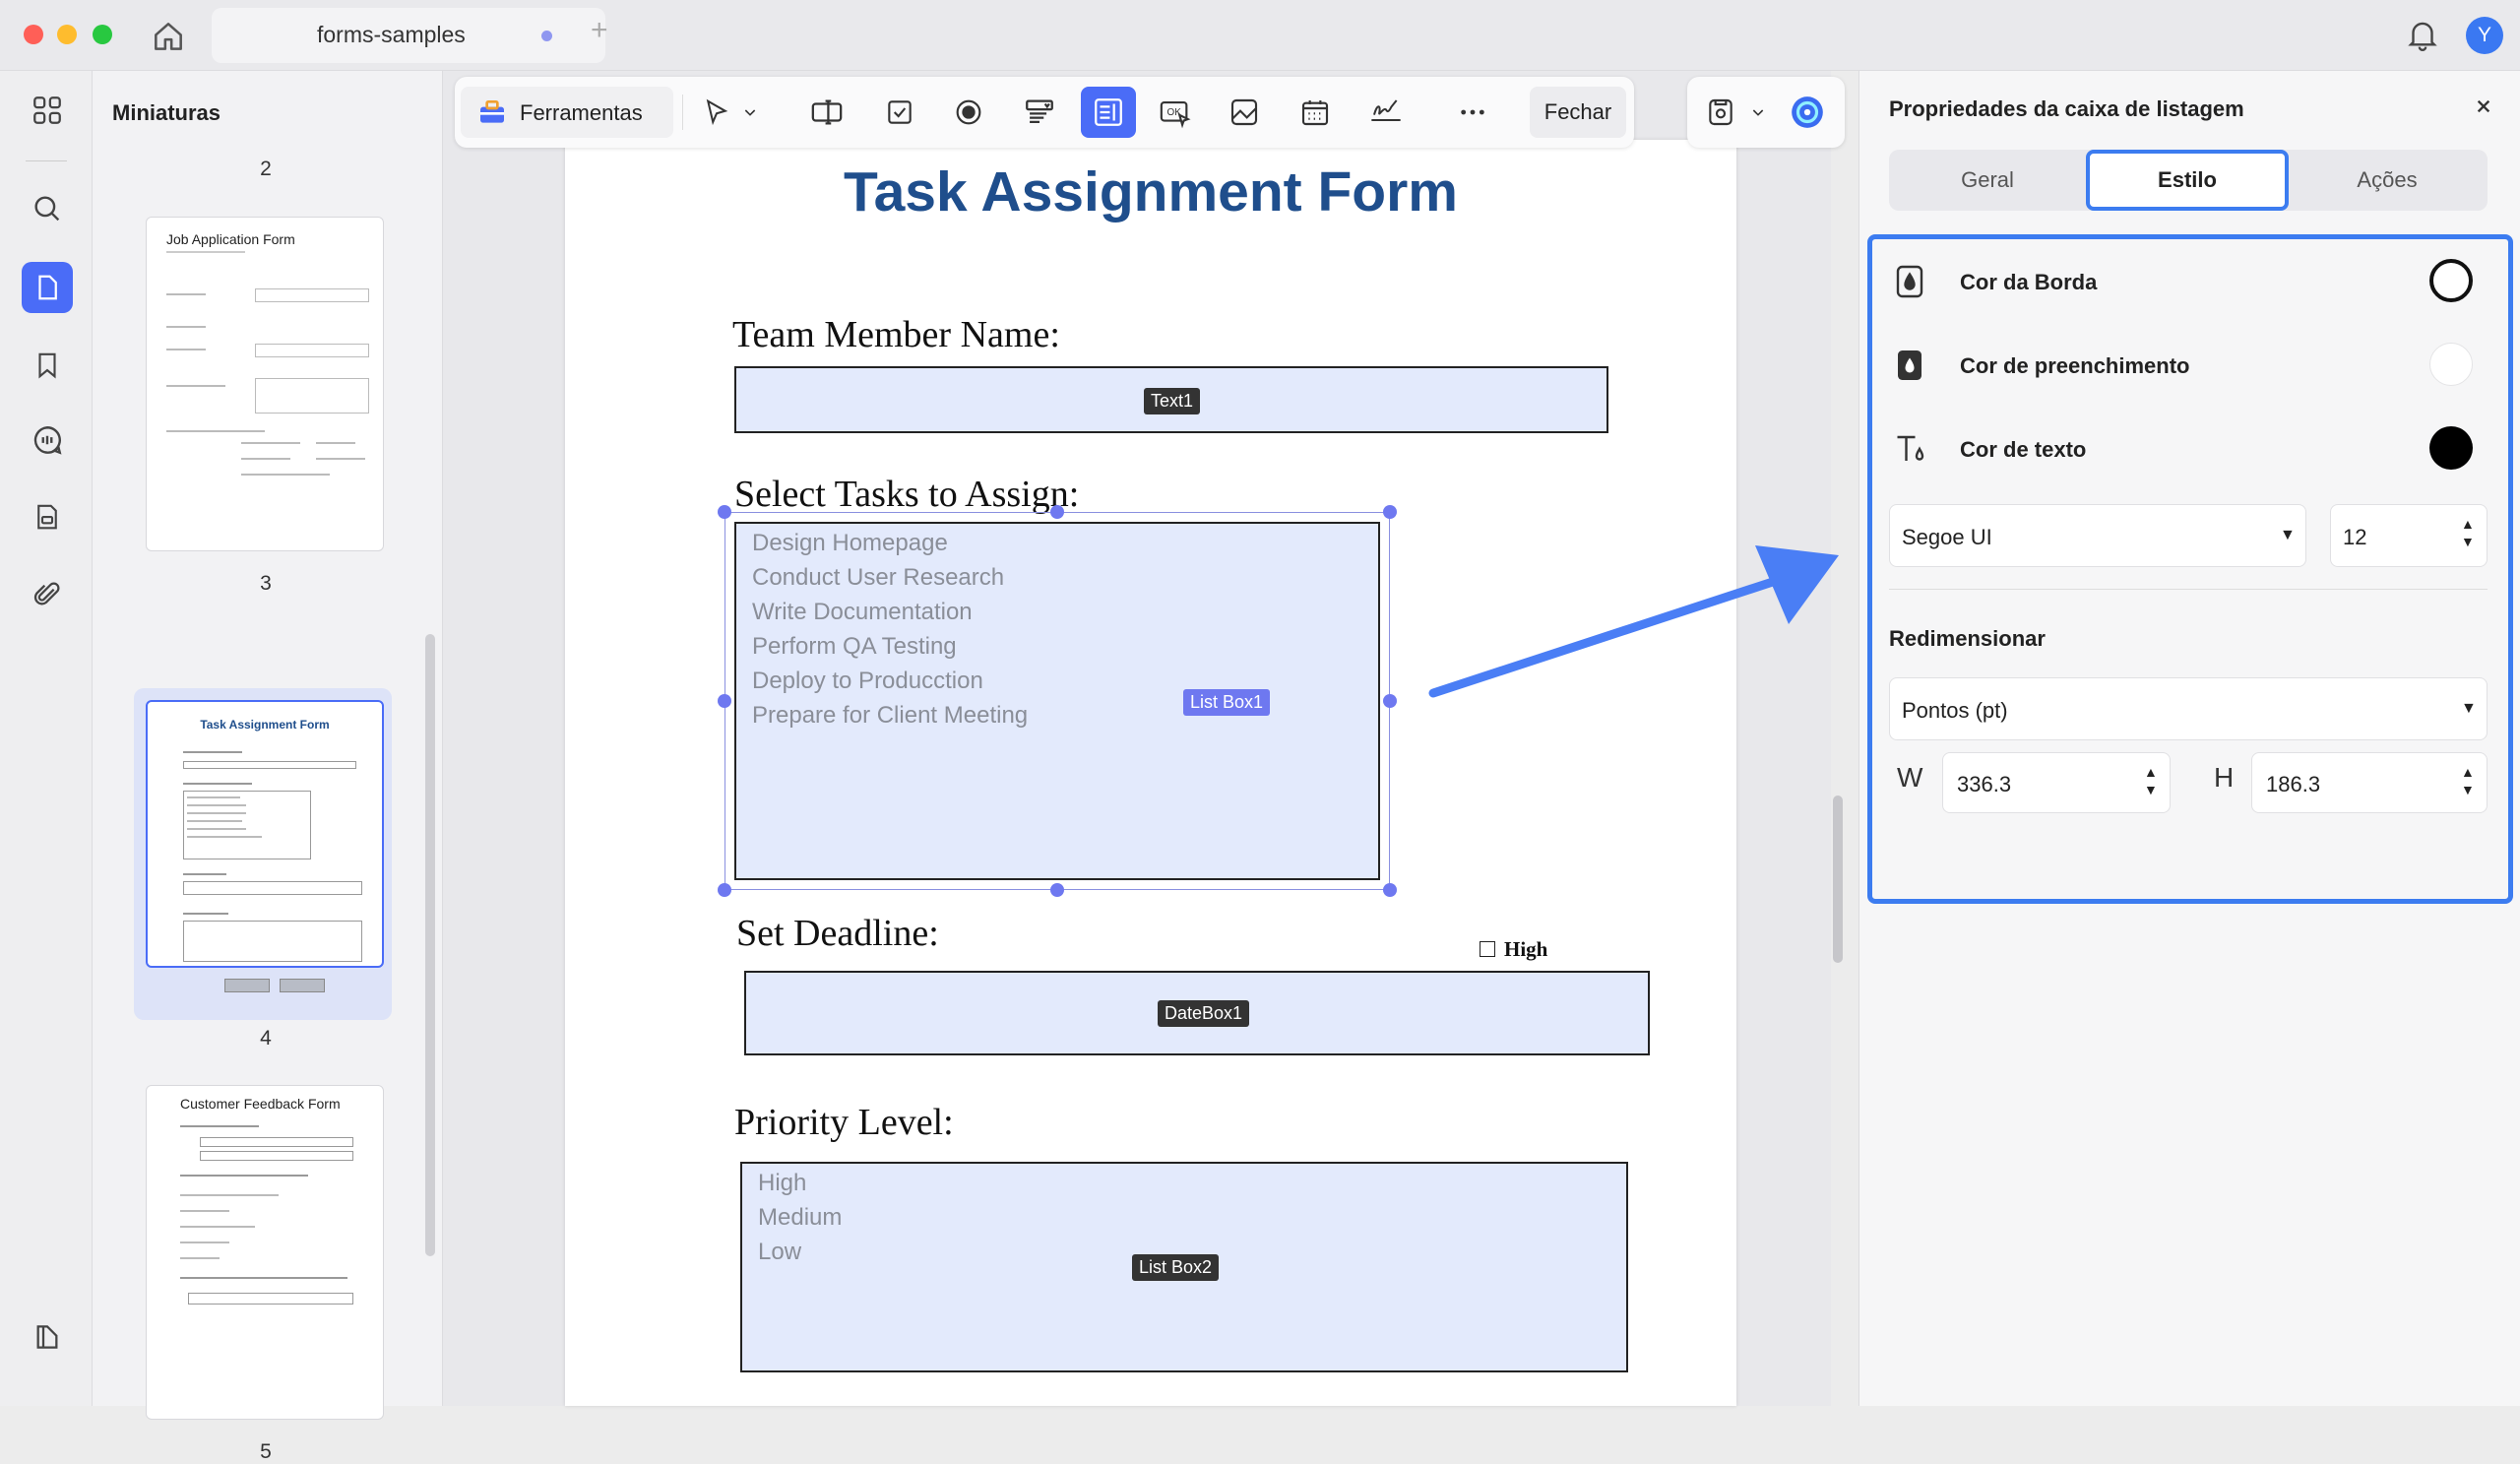 Image resolution: width=2520 pixels, height=1464 pixels. Describe the element at coordinates (1151, 192) in the screenshot. I see `form-title: Task Assignment Form` at that location.